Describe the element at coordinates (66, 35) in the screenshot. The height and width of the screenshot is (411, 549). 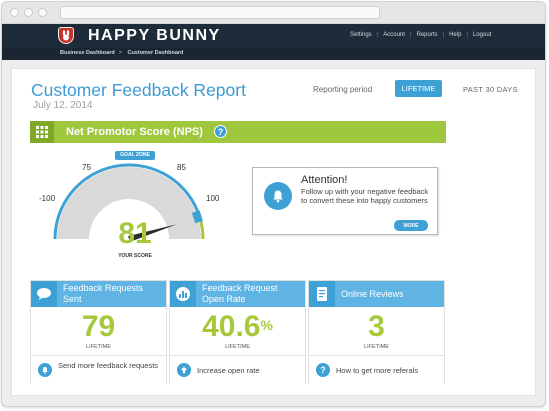
I see `bunny-logo-icon` at that location.